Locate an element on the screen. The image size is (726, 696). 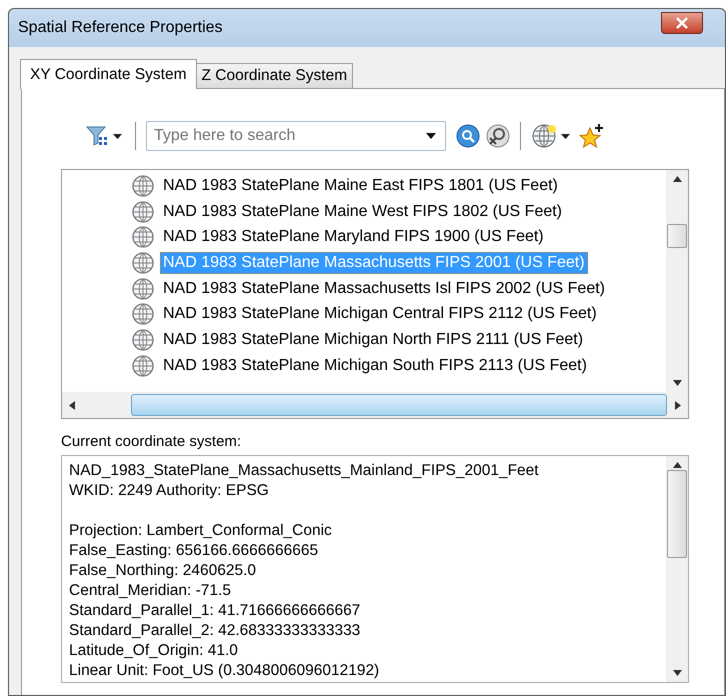
detail-line: Central_Meridian: -71.5 is located at coordinates (150, 591).